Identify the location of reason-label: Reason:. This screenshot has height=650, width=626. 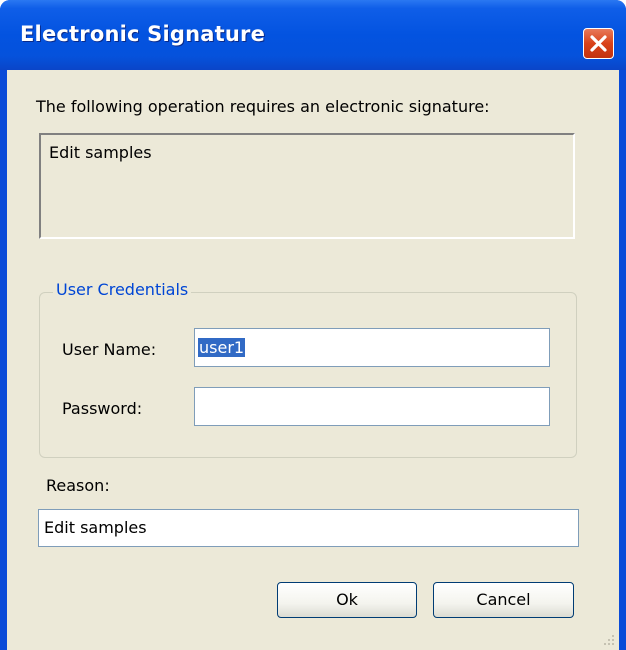
(78, 485).